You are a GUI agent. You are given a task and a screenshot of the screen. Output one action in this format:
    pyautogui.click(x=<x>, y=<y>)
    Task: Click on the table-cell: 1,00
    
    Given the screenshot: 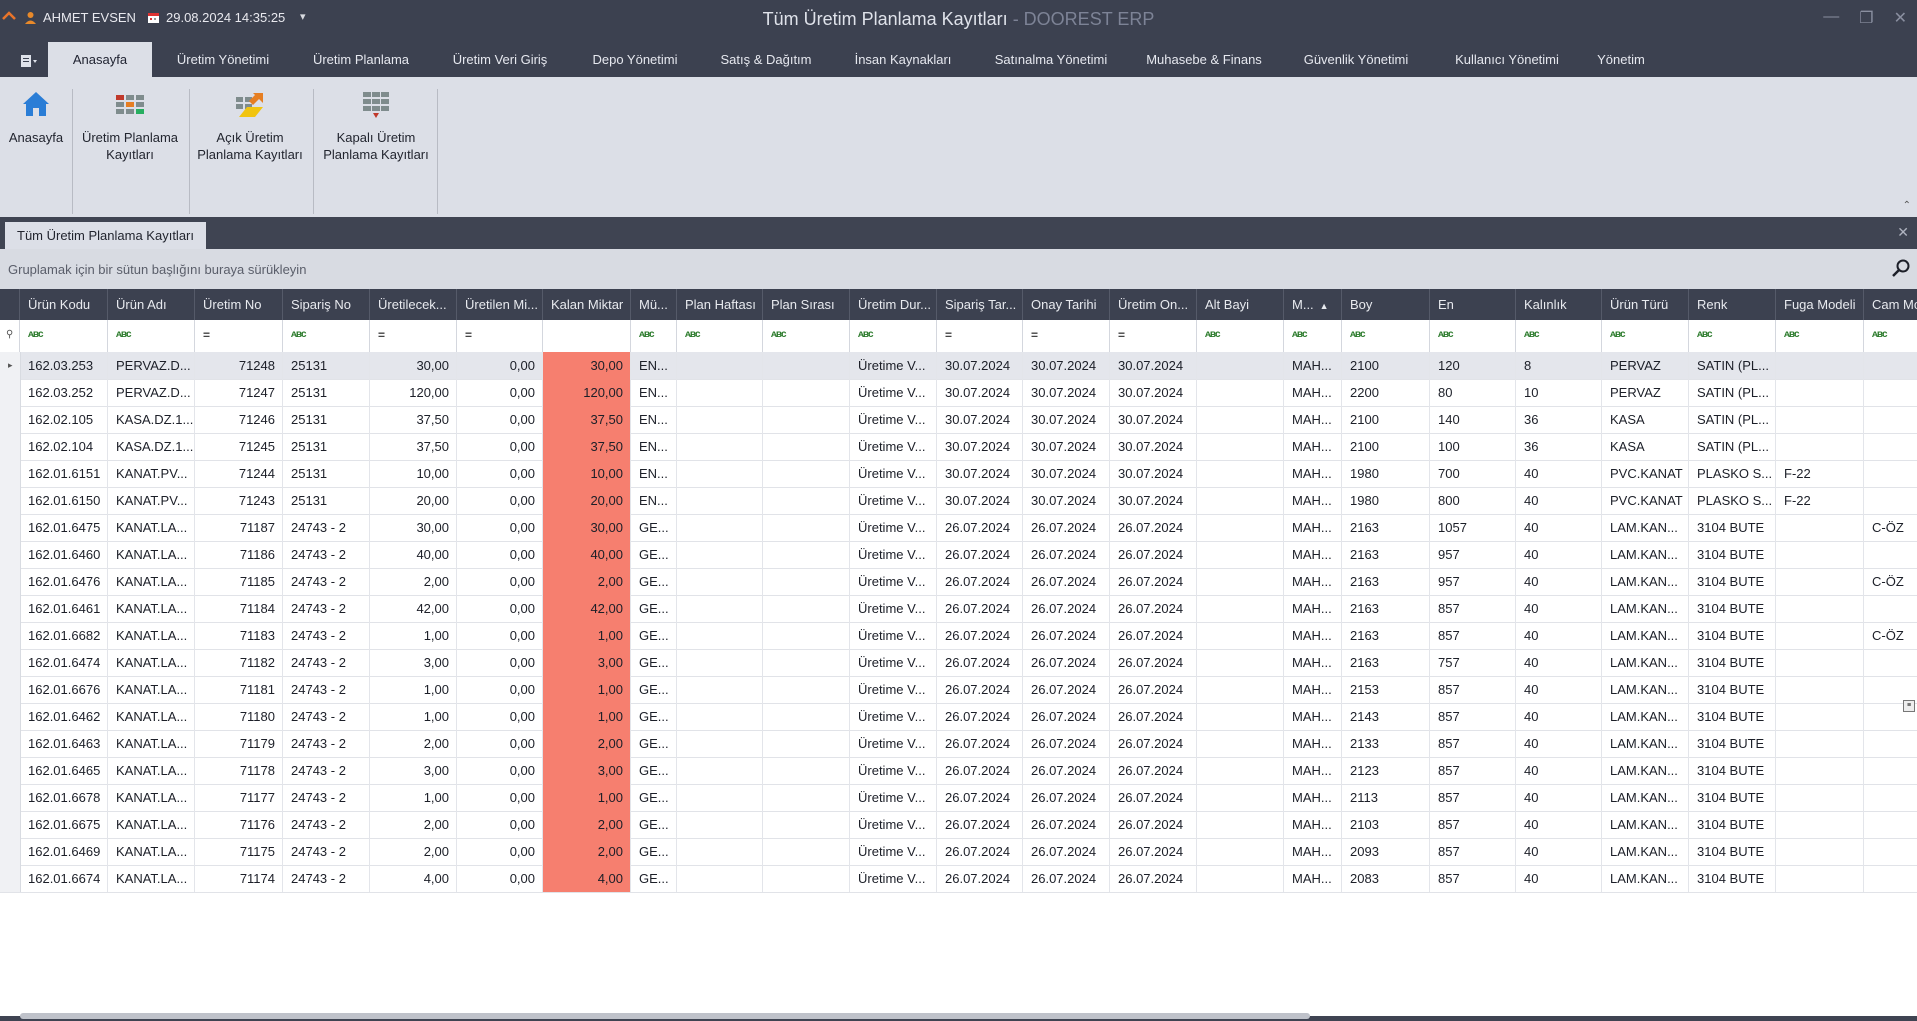 What is the action you would take?
    pyautogui.click(x=413, y=716)
    